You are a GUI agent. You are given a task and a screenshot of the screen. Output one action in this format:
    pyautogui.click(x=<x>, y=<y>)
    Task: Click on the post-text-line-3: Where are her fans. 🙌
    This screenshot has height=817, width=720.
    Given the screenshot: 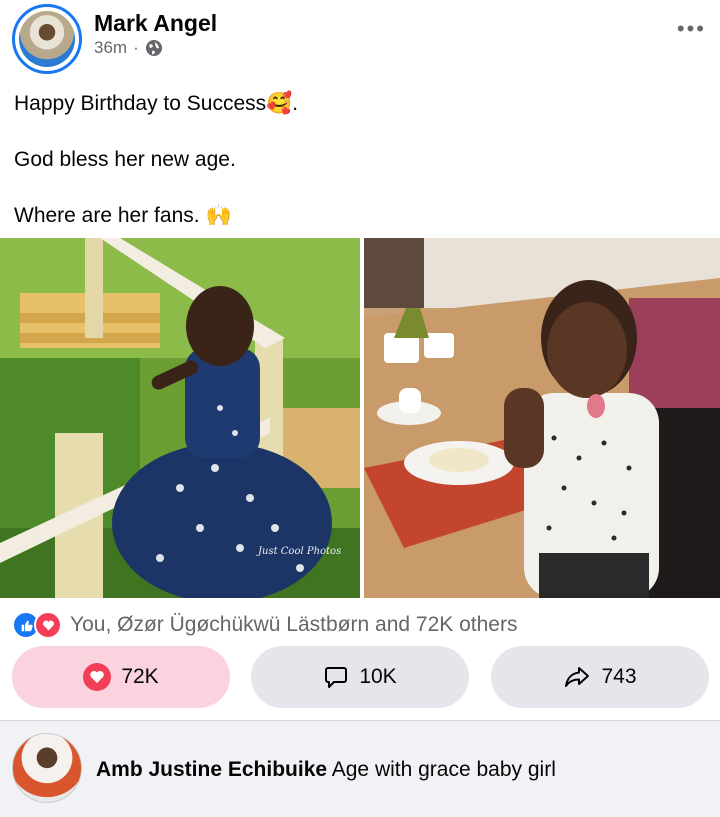 What is the action you would take?
    pyautogui.click(x=123, y=216)
    